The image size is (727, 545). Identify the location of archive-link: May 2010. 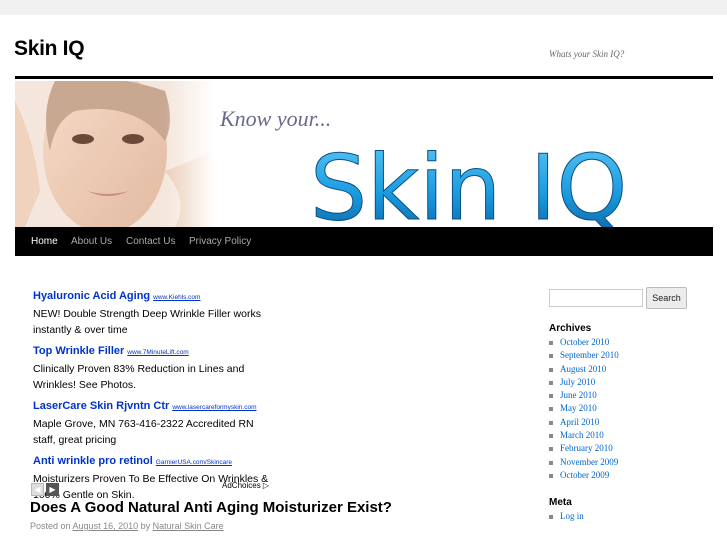
(584, 408).